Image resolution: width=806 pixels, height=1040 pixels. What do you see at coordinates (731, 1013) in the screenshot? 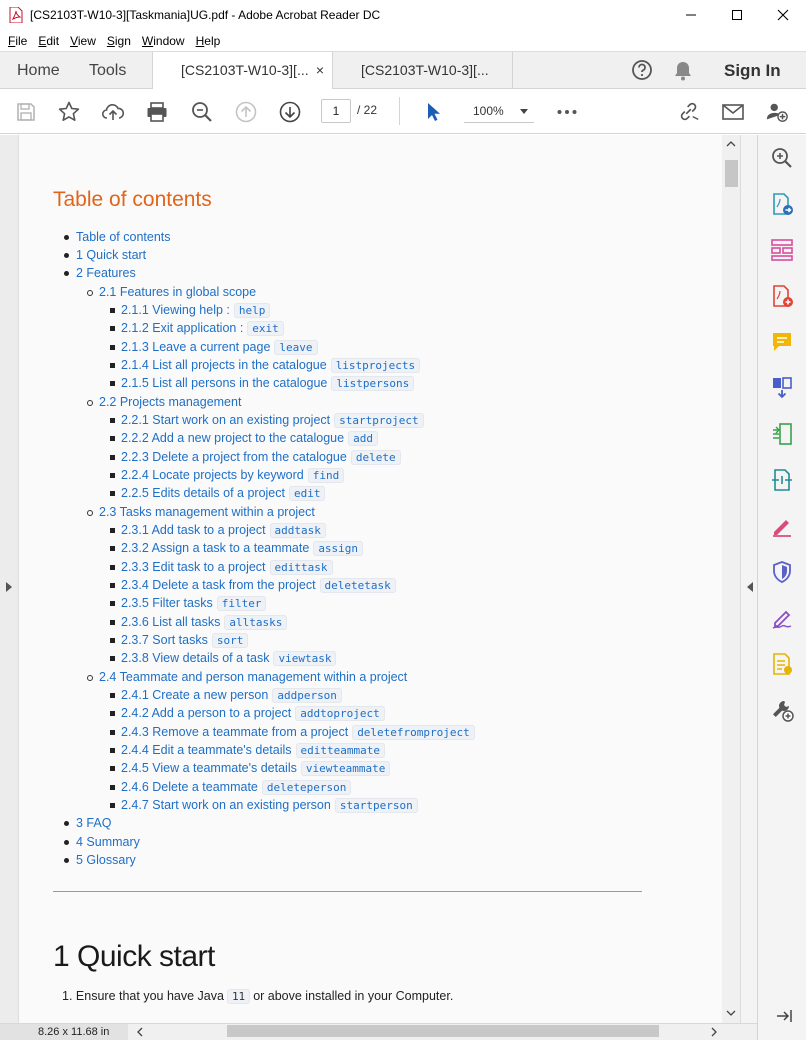
I see `scroll-down-icon` at bounding box center [731, 1013].